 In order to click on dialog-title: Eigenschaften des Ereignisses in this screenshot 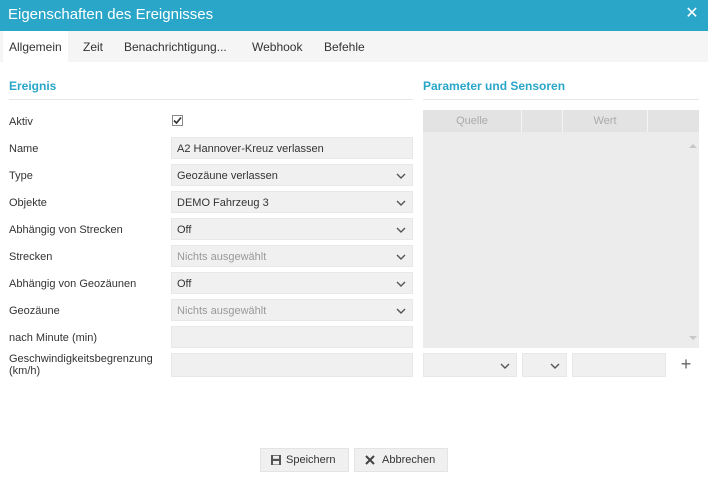, I will do `click(111, 14)`.